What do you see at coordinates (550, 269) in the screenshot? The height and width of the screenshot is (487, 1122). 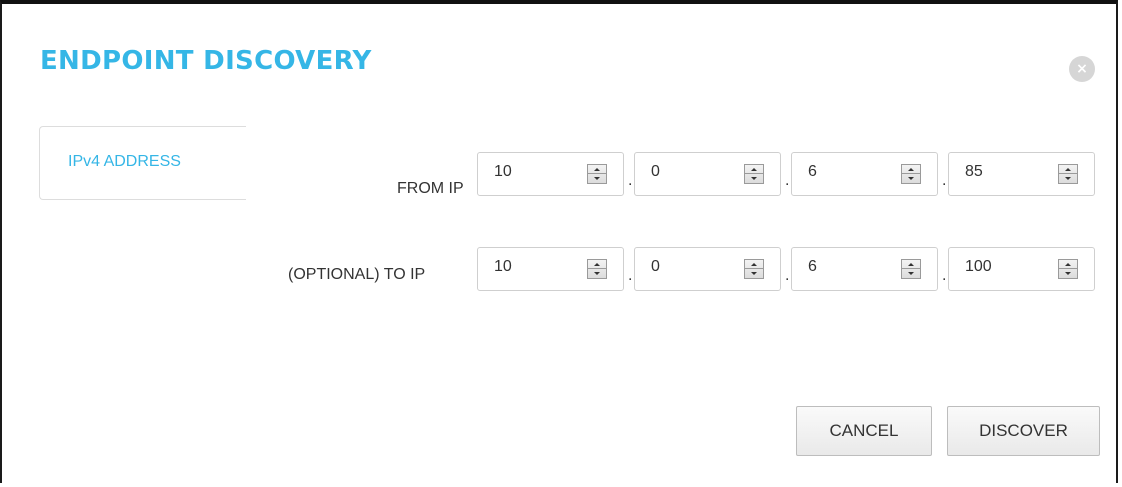 I see `to-ip-octet-1: 10` at bounding box center [550, 269].